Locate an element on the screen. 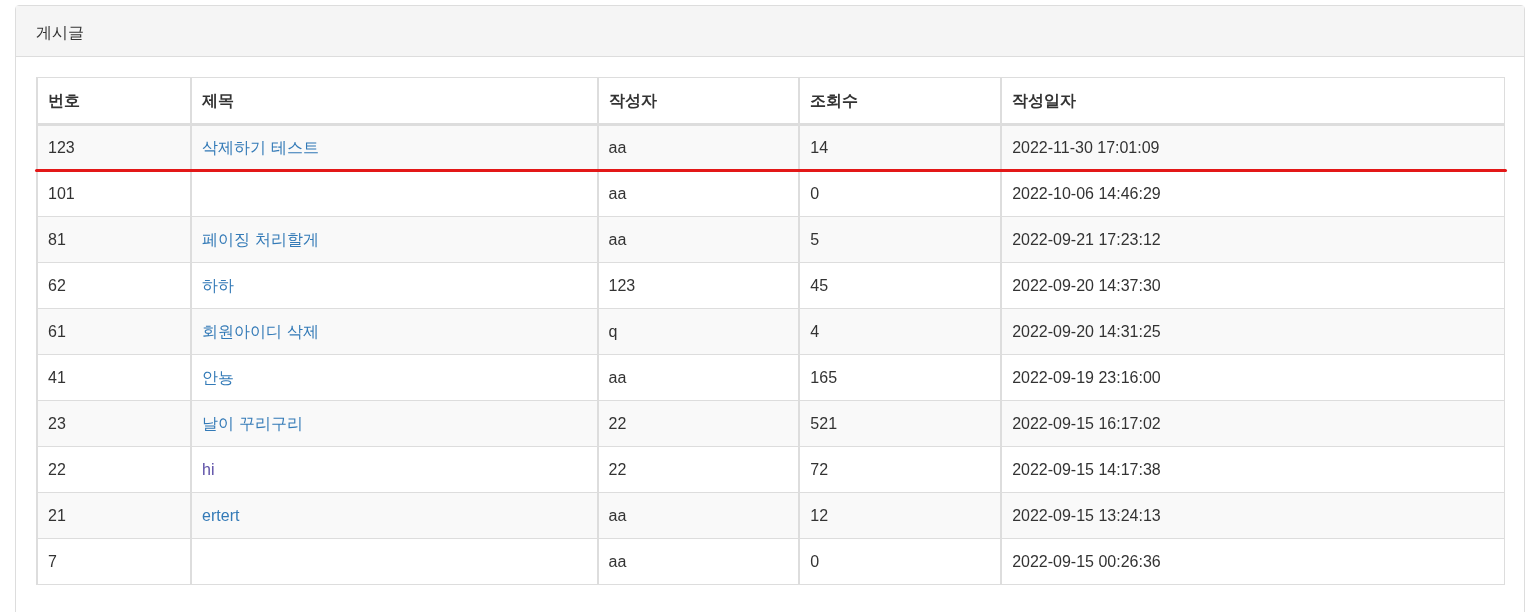 This screenshot has height=612, width=1527. view-count-cell: 14 is located at coordinates (900, 147).